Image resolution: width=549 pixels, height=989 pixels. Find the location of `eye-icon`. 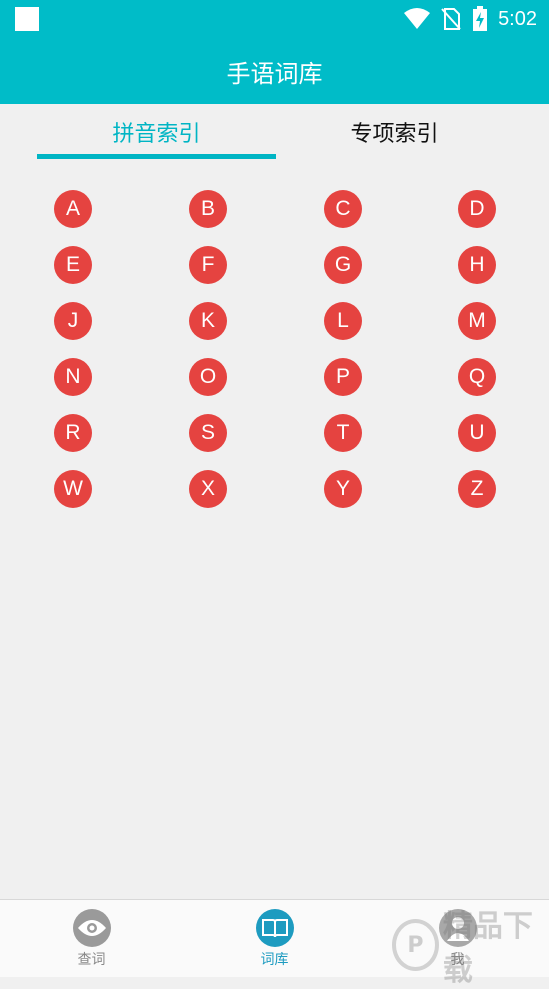

eye-icon is located at coordinates (91, 928).